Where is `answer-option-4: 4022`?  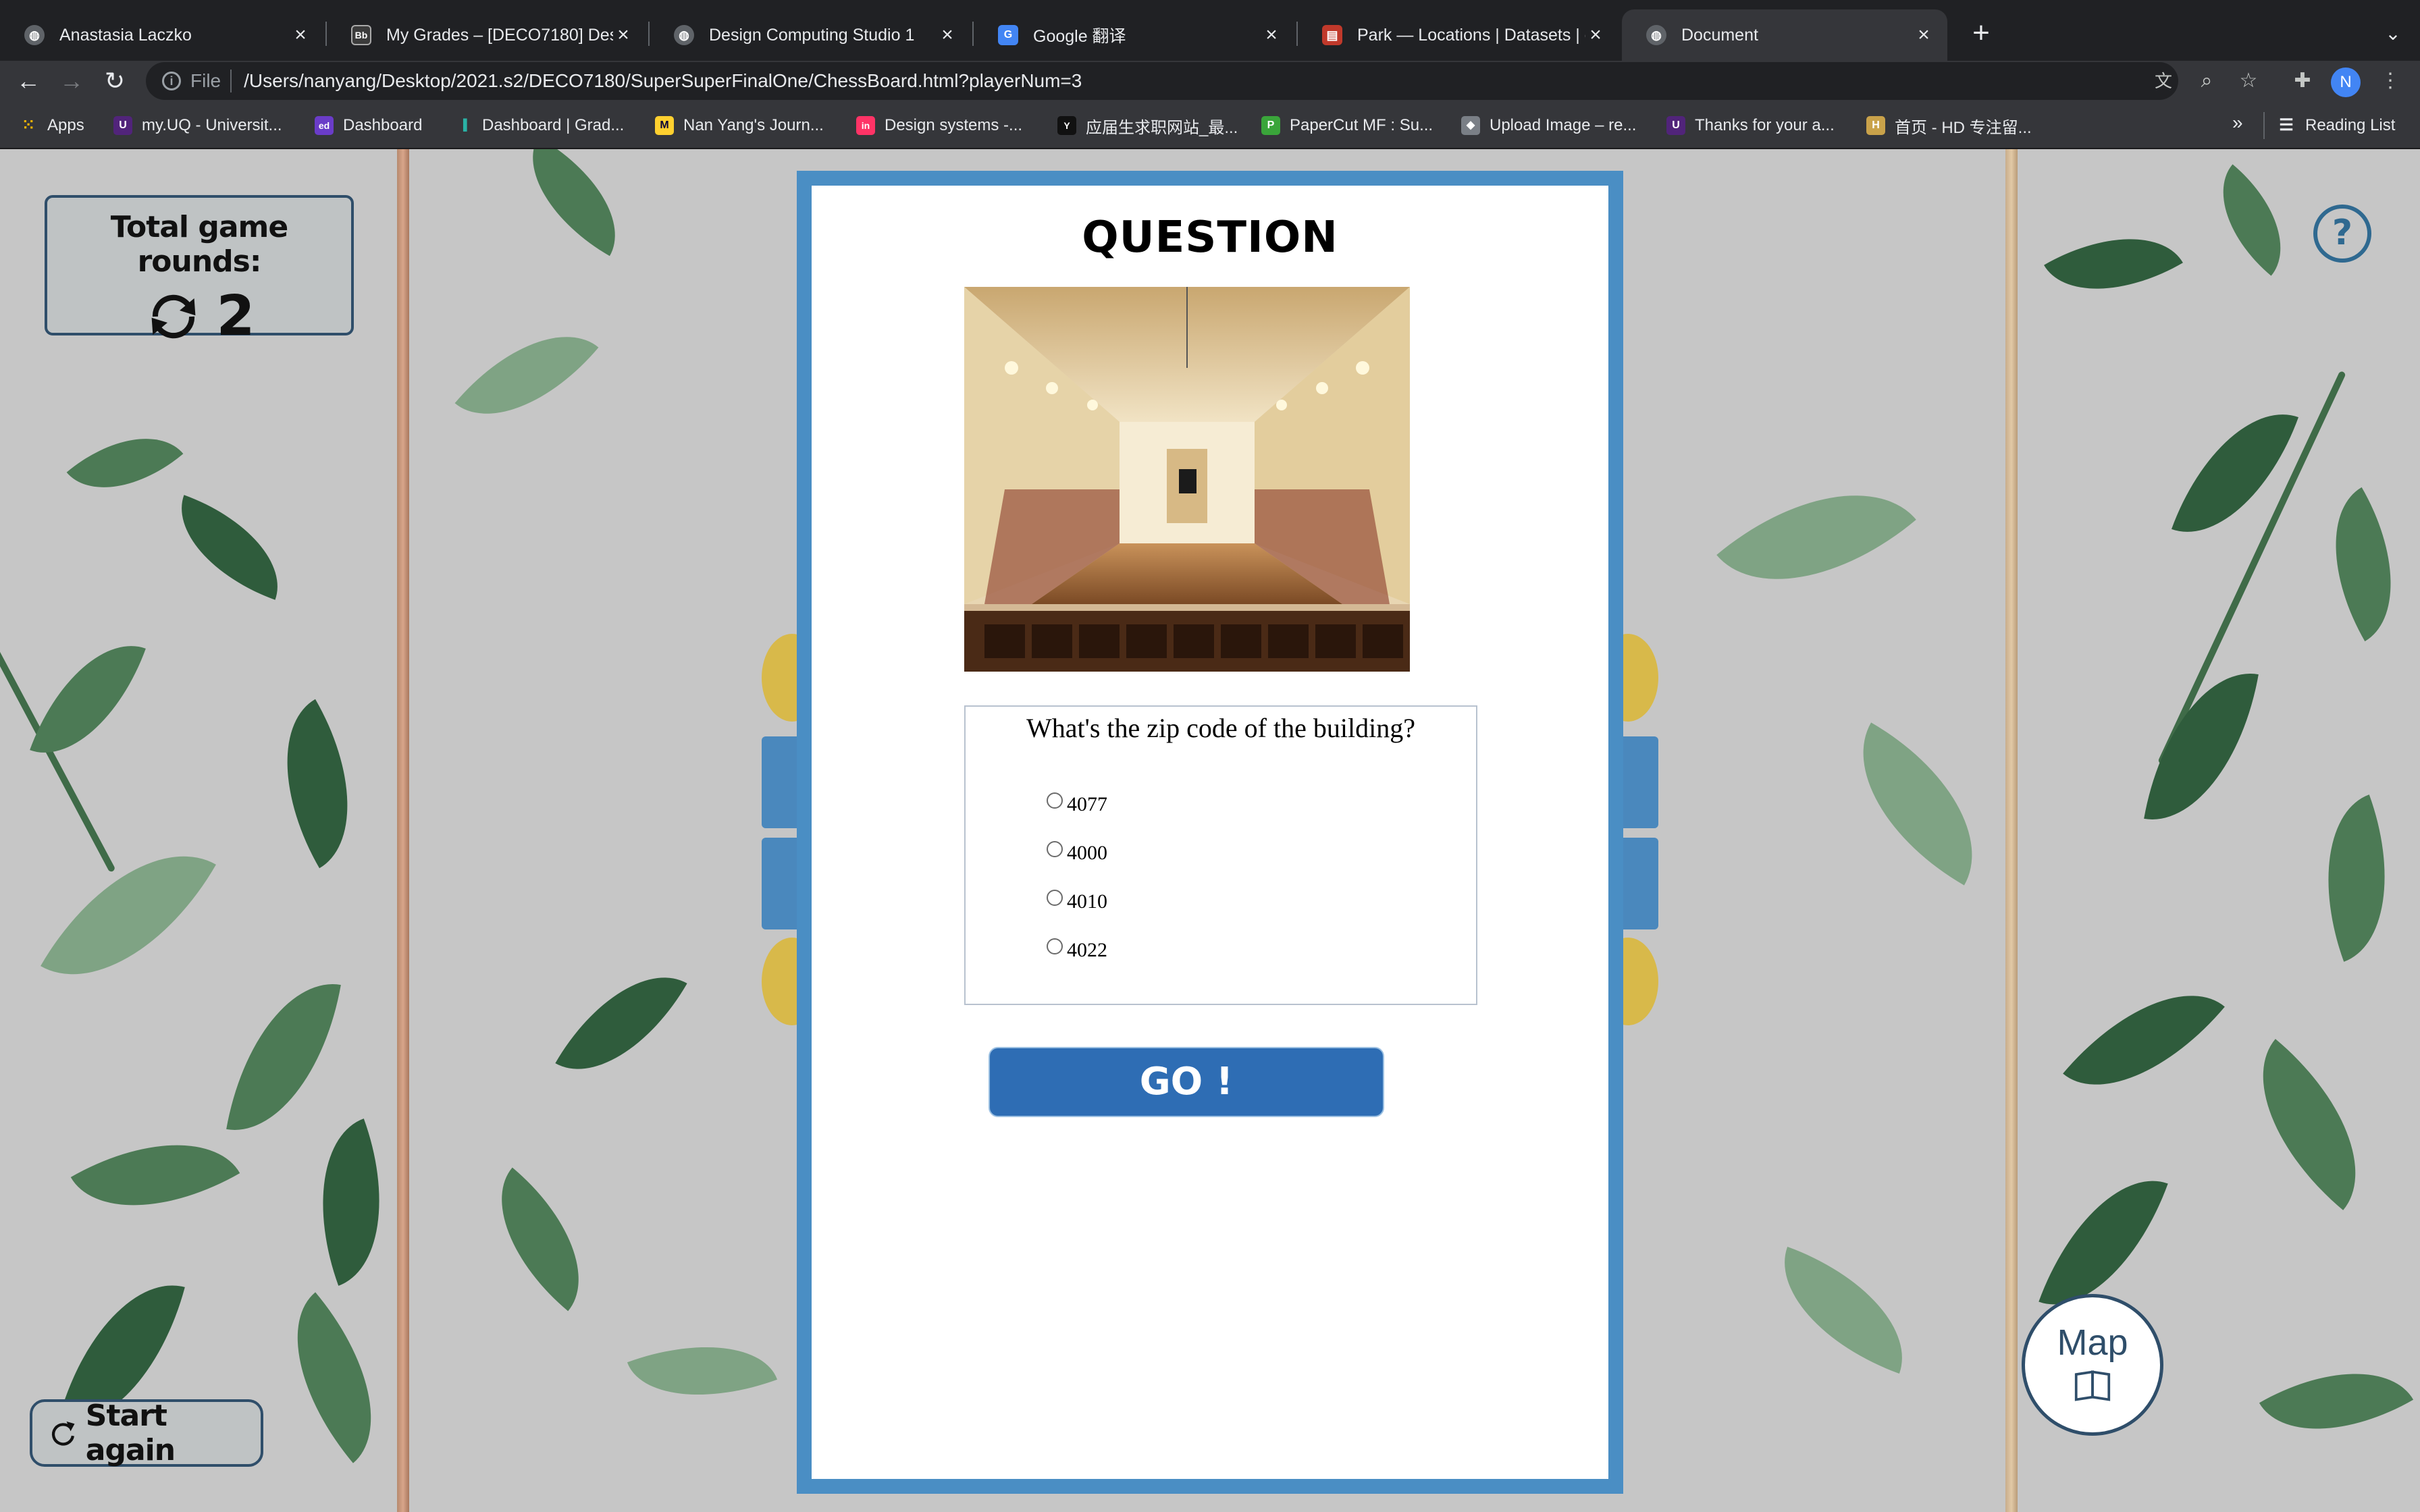
answer-option-4: 4022 is located at coordinates (1077, 950).